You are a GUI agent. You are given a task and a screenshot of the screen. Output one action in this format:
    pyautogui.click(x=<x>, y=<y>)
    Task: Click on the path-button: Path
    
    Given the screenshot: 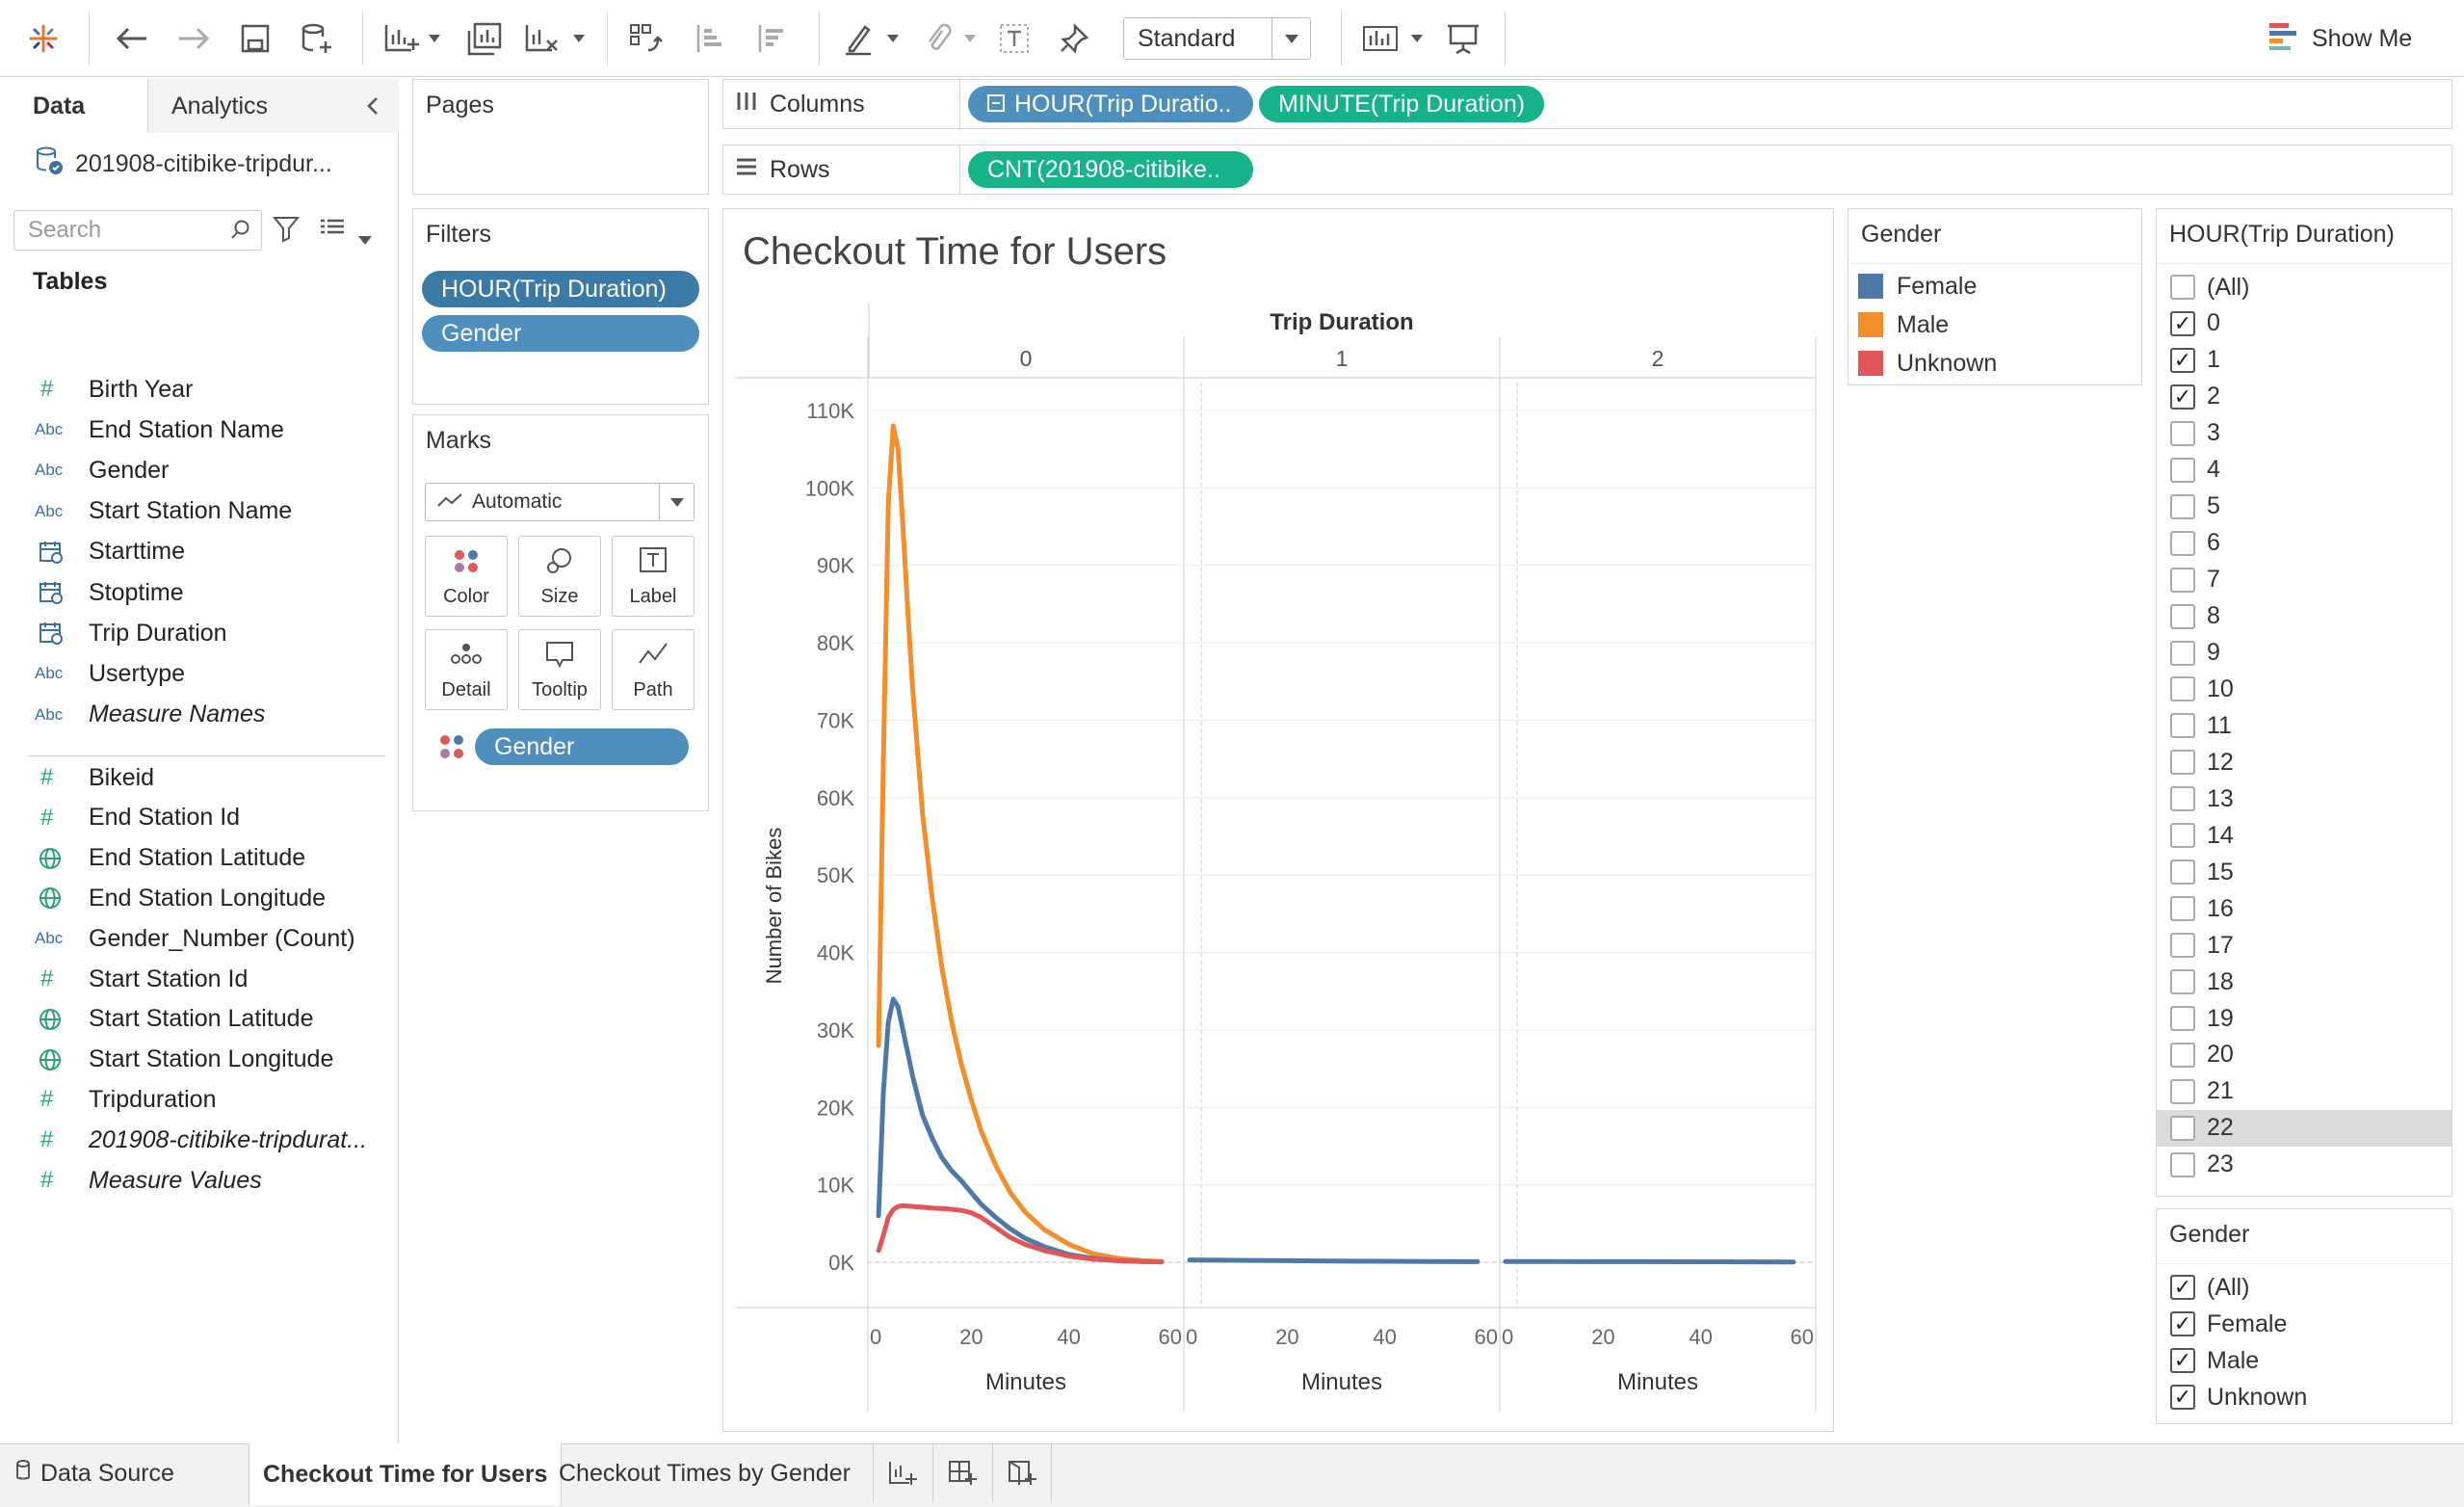 What is the action you would take?
    pyautogui.click(x=654, y=669)
    